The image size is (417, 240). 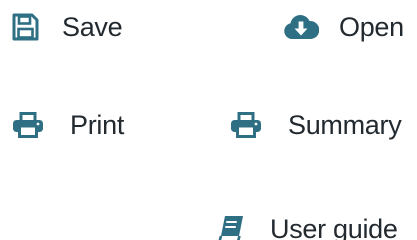 I want to click on summary-button: Summary, so click(x=316, y=124).